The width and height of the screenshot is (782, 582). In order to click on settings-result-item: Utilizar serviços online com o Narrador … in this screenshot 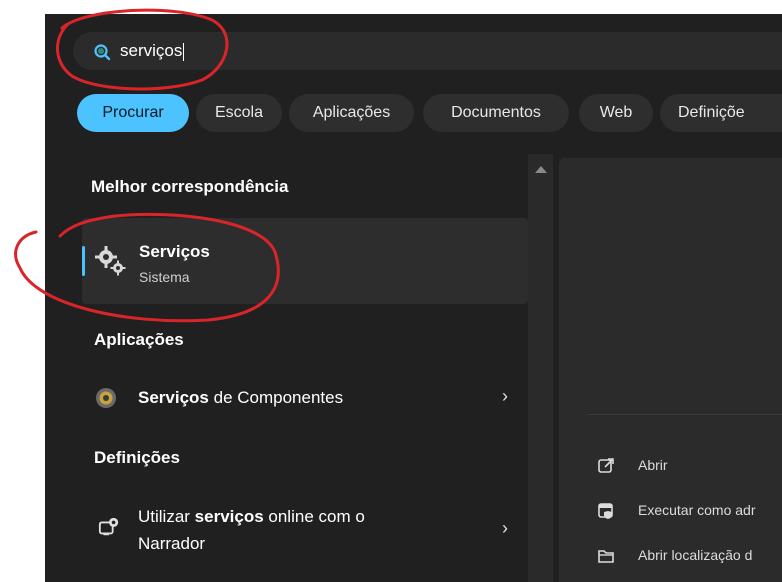, I will do `click(305, 530)`.